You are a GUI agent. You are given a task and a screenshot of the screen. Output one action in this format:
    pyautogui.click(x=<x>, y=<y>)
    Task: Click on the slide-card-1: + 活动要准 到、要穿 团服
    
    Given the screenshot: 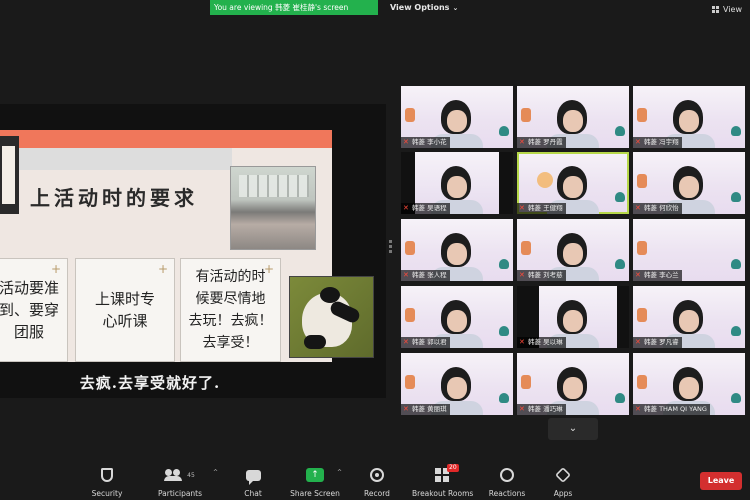 What is the action you would take?
    pyautogui.click(x=34, y=310)
    